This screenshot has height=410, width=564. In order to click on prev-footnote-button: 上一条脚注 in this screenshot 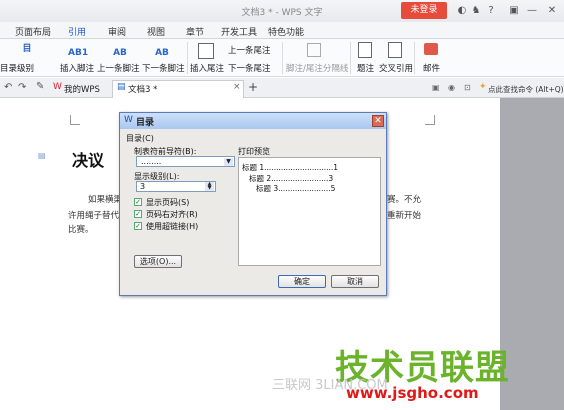, I will do `click(118, 68)`.